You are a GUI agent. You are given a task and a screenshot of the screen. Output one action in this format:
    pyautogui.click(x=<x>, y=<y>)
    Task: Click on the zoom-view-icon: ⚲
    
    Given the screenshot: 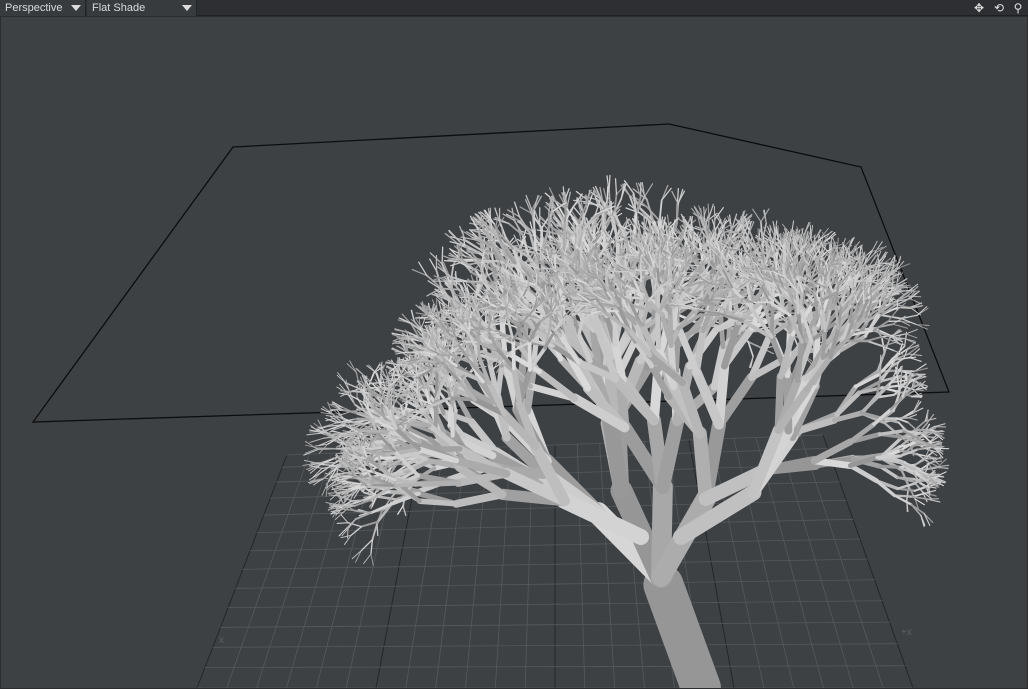 What is the action you would take?
    pyautogui.click(x=1018, y=8)
    